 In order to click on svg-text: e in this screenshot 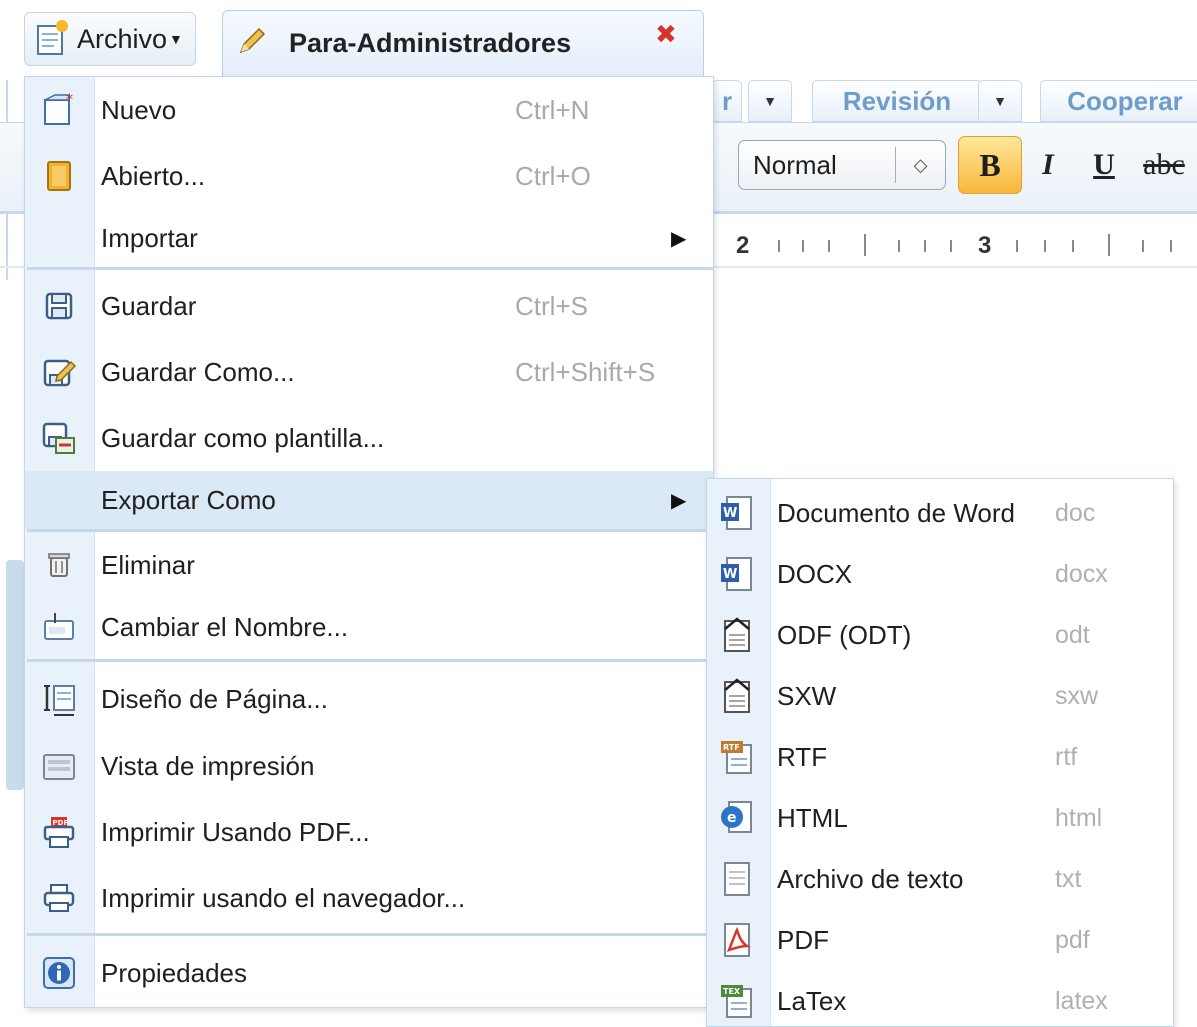, I will do `click(732, 818)`.